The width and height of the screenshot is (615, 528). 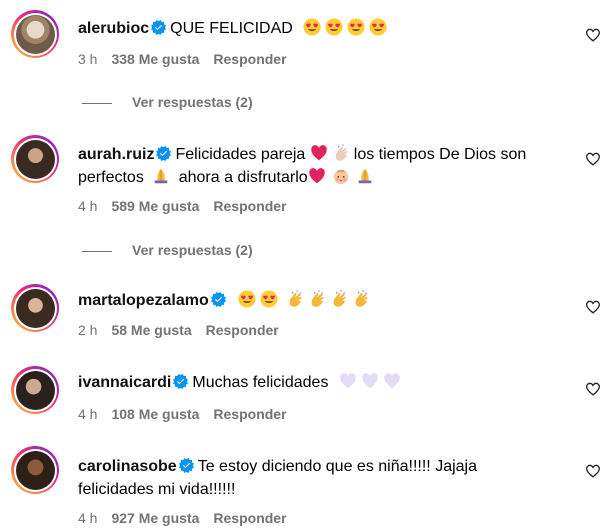 What do you see at coordinates (341, 176) in the screenshot?
I see `baby-emoji-icon` at bounding box center [341, 176].